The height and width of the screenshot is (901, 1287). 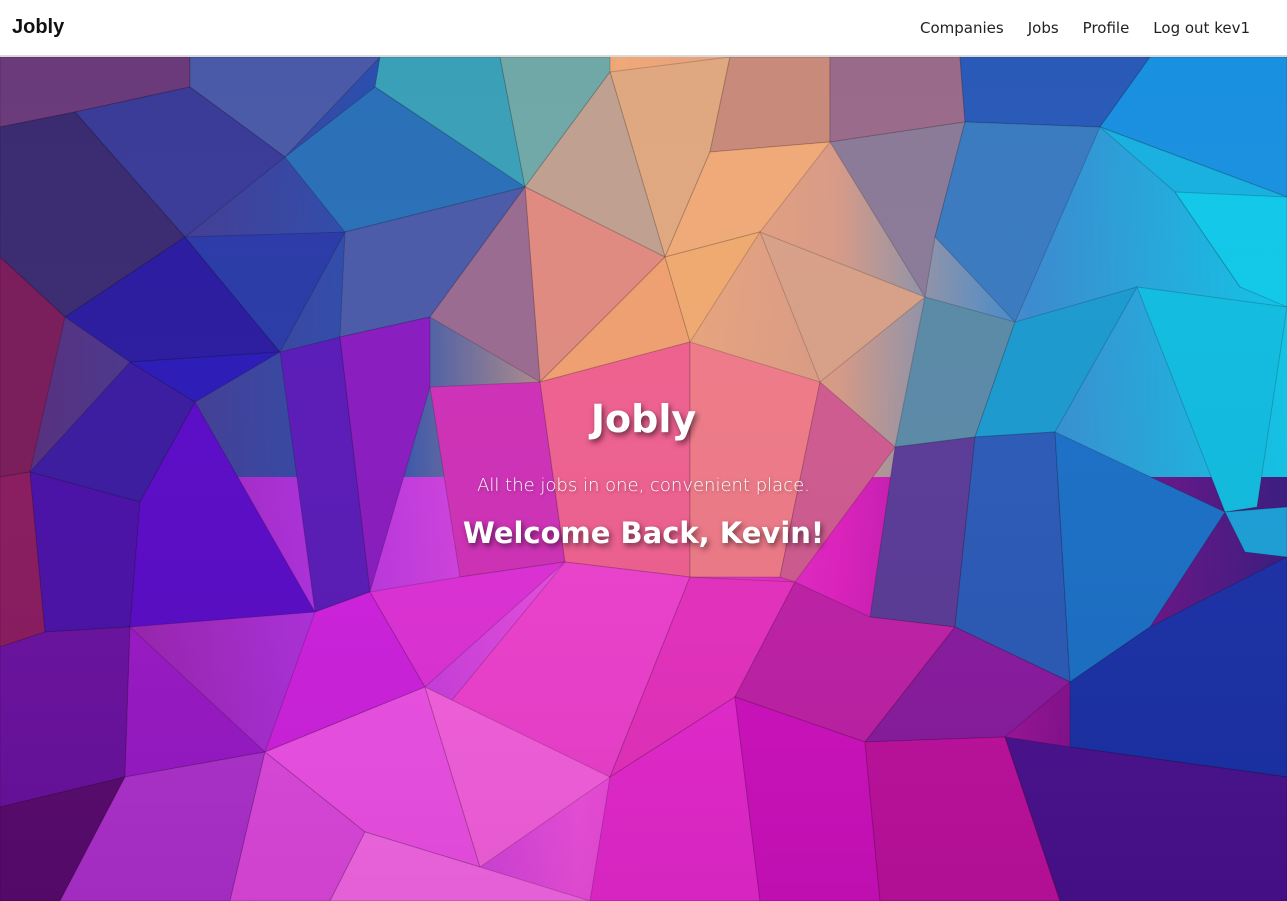 What do you see at coordinates (38, 27) in the screenshot?
I see `brand-logo-link: Jobly` at bounding box center [38, 27].